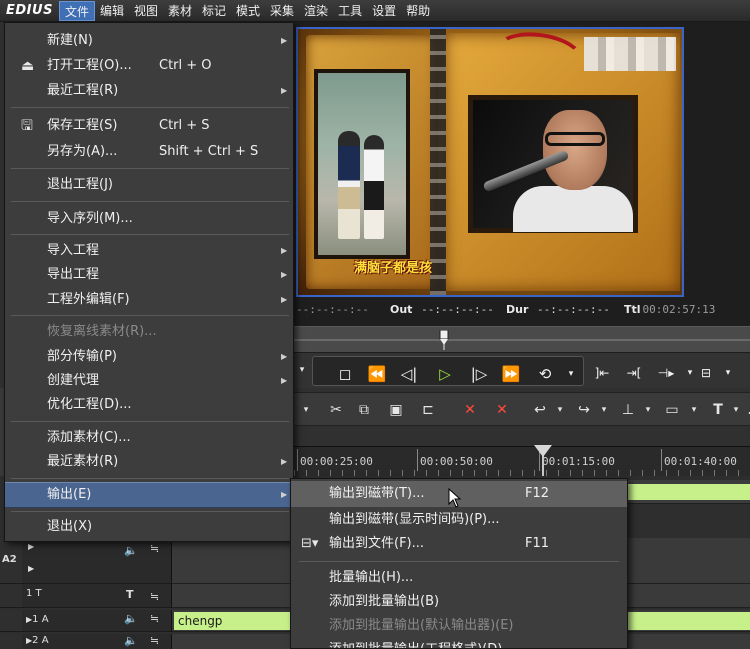  Describe the element at coordinates (345, 375) in the screenshot. I see `stop-icon: ◻` at that location.